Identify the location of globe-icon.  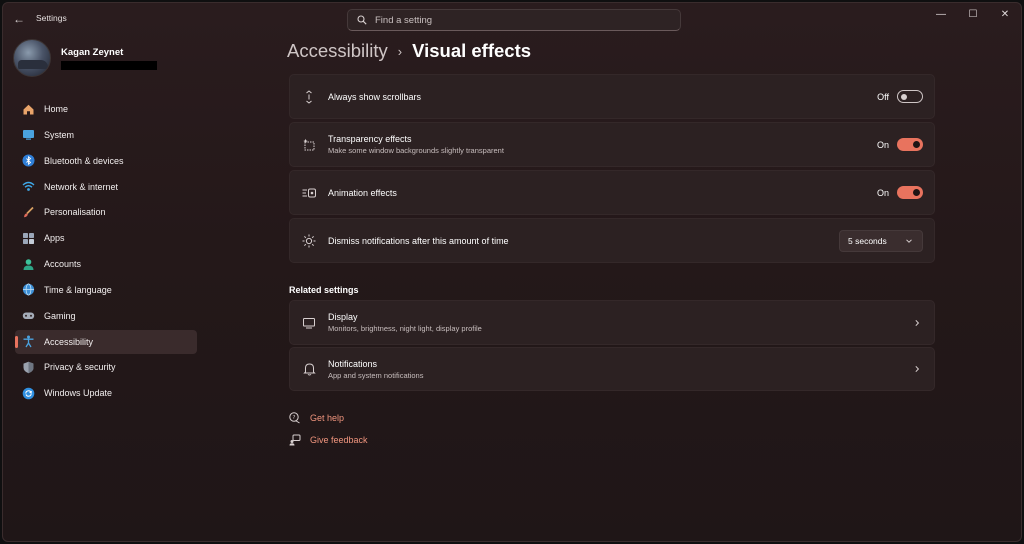
(28, 290).